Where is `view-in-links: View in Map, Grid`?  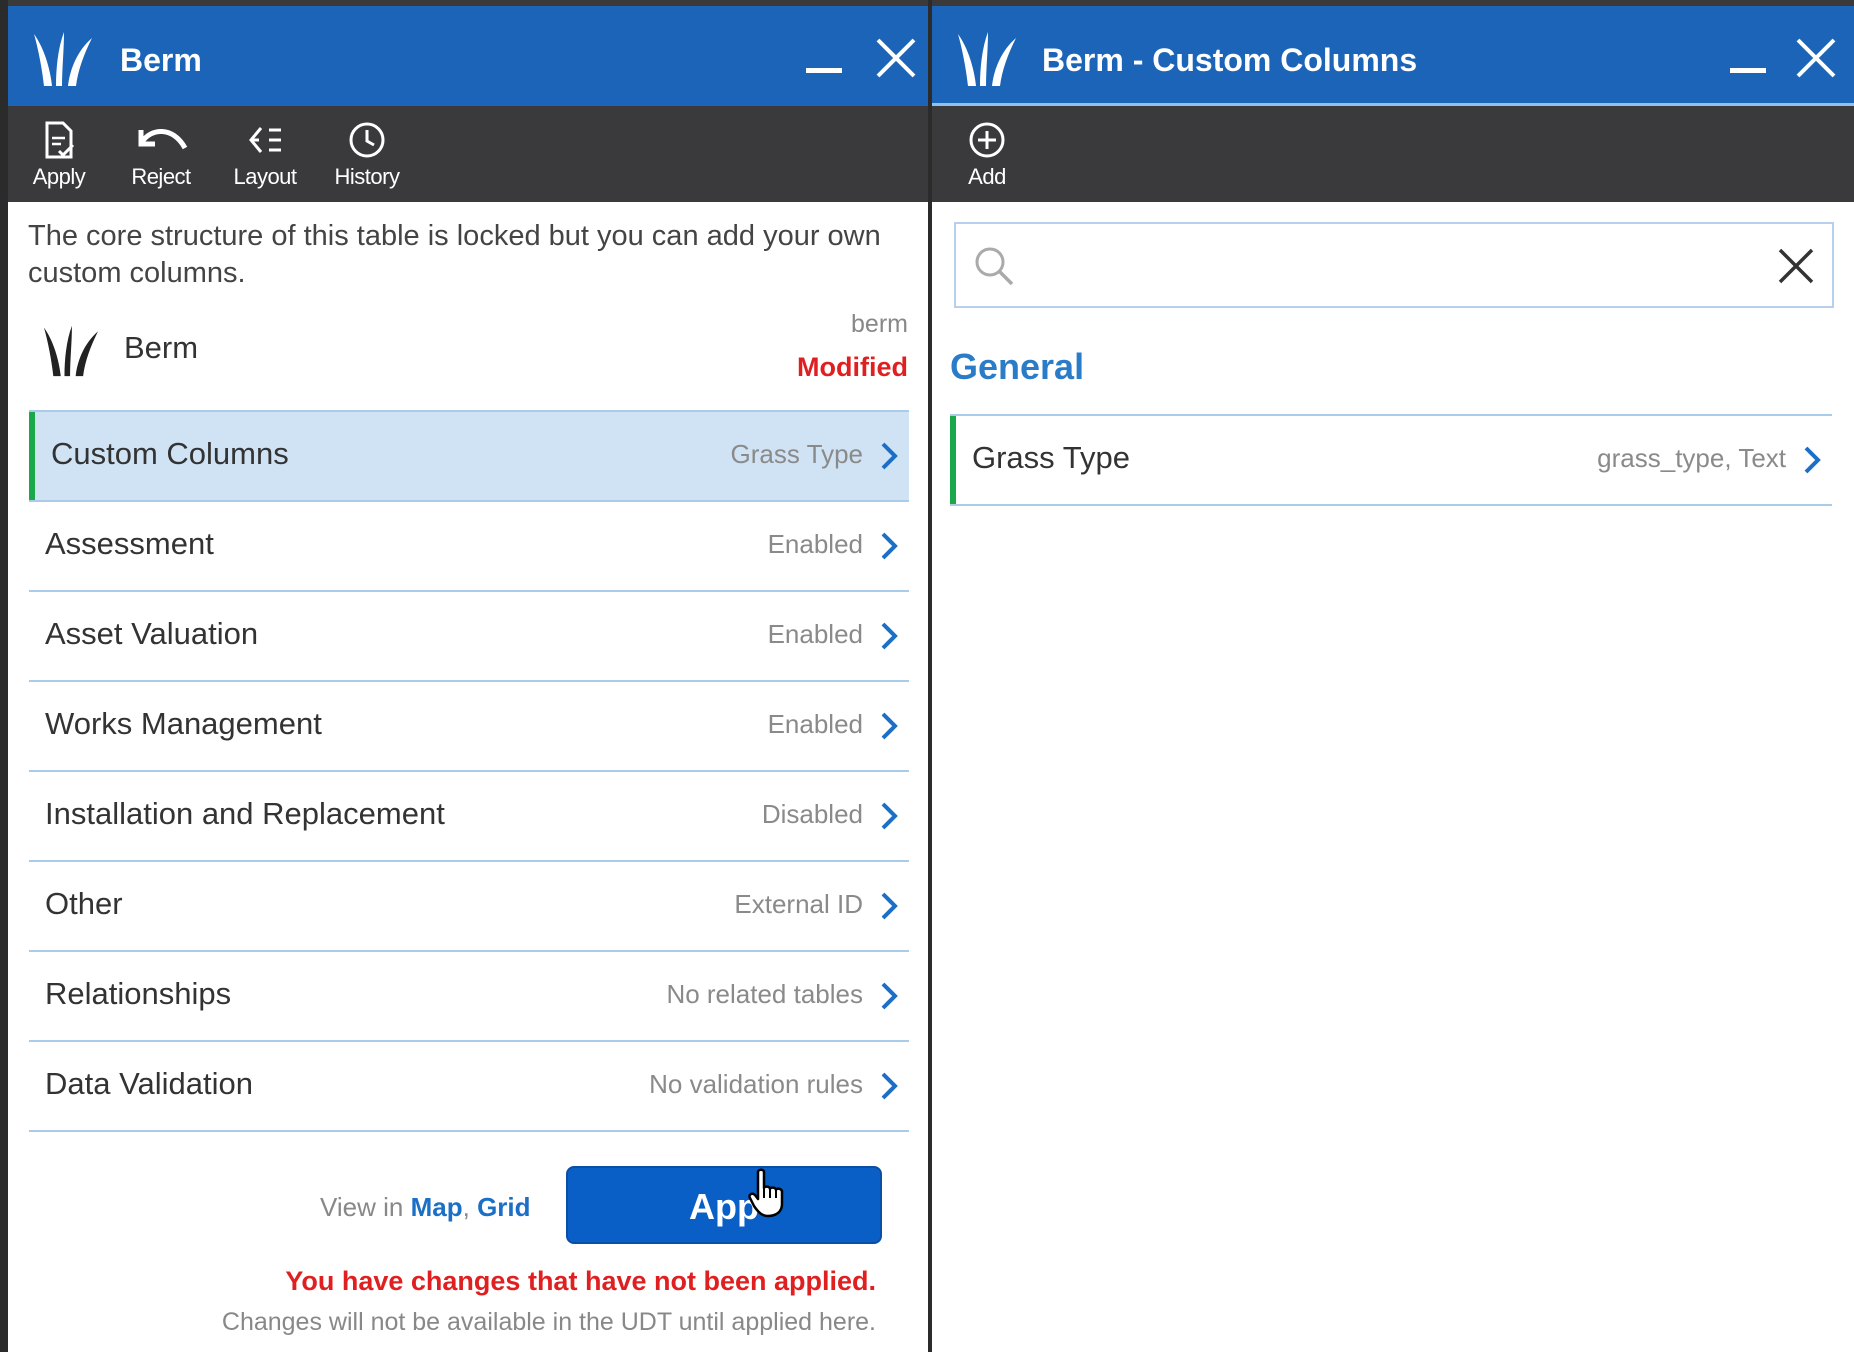 view-in-links: View in Map, Grid is located at coordinates (425, 1207).